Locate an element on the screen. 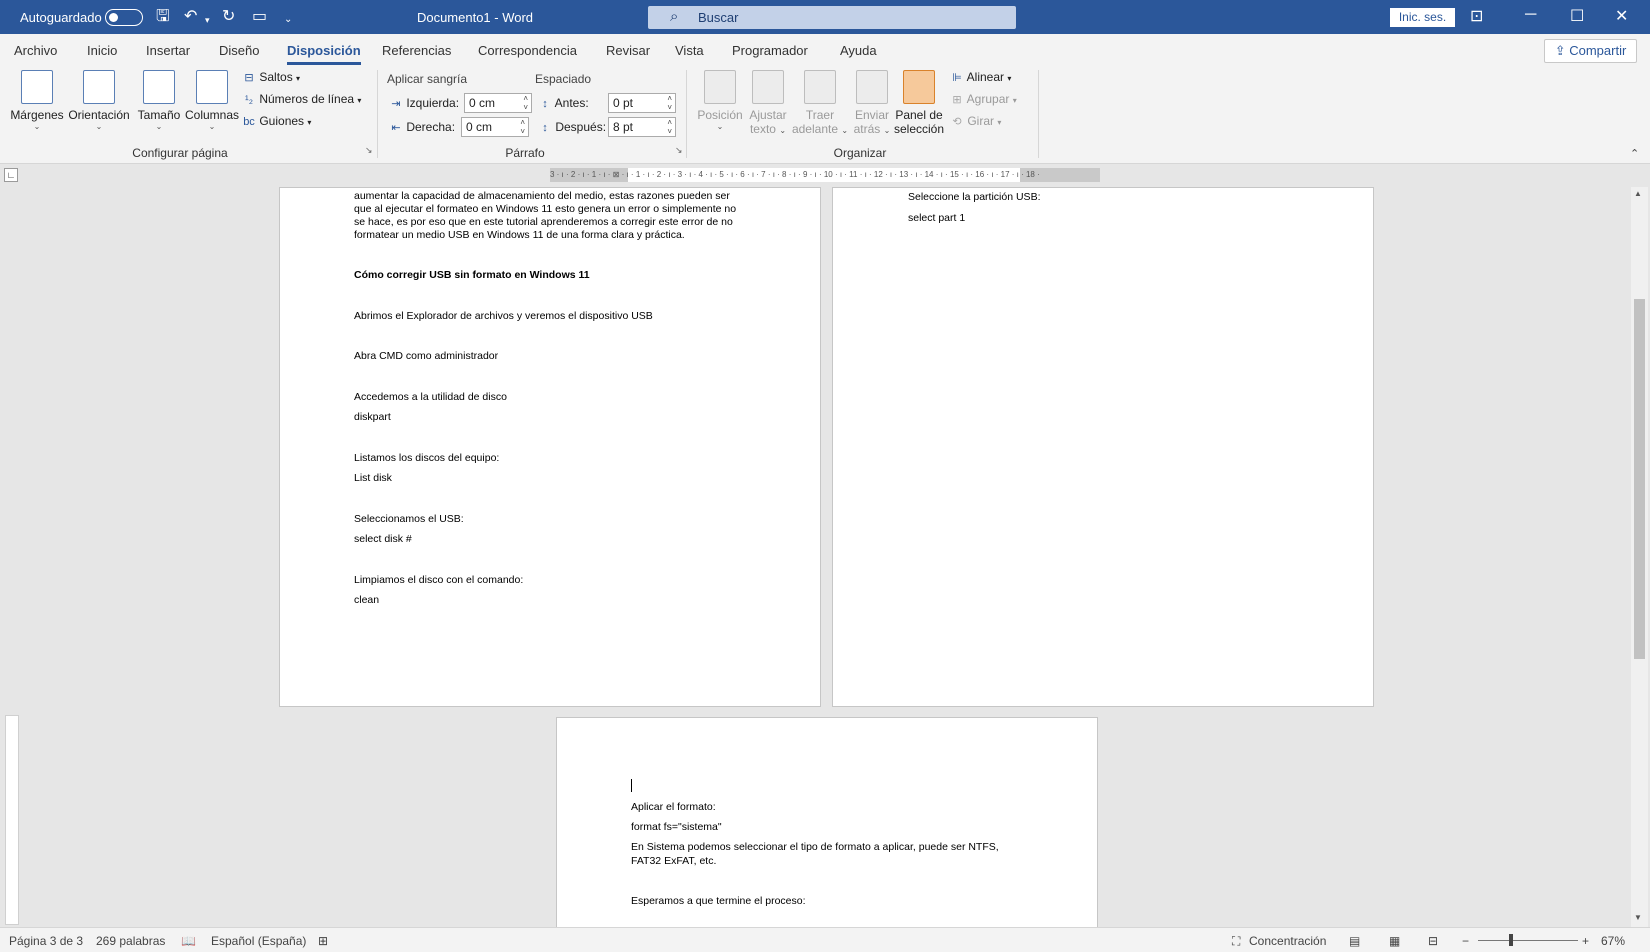  zoom-slider-thumb is located at coordinates (1511, 940).